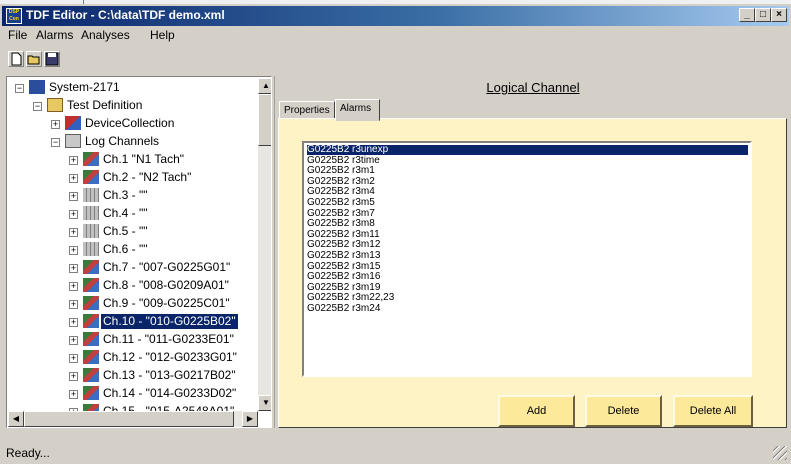 The height and width of the screenshot is (464, 791). I want to click on tree-channel-label: Ch.13 - "013-G0217B02", so click(169, 375).